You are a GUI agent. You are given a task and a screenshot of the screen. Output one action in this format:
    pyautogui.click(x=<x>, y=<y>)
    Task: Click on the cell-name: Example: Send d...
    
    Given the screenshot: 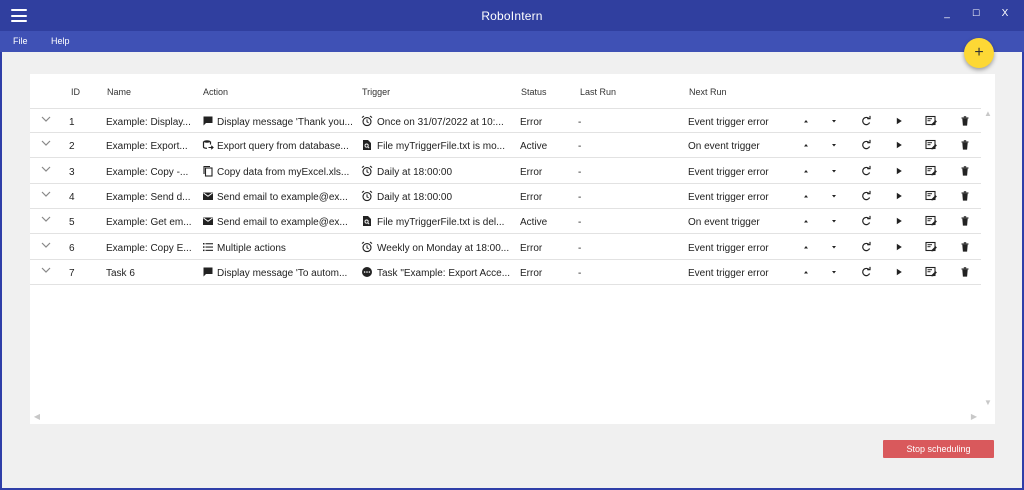 What is the action you would take?
    pyautogui.click(x=148, y=197)
    